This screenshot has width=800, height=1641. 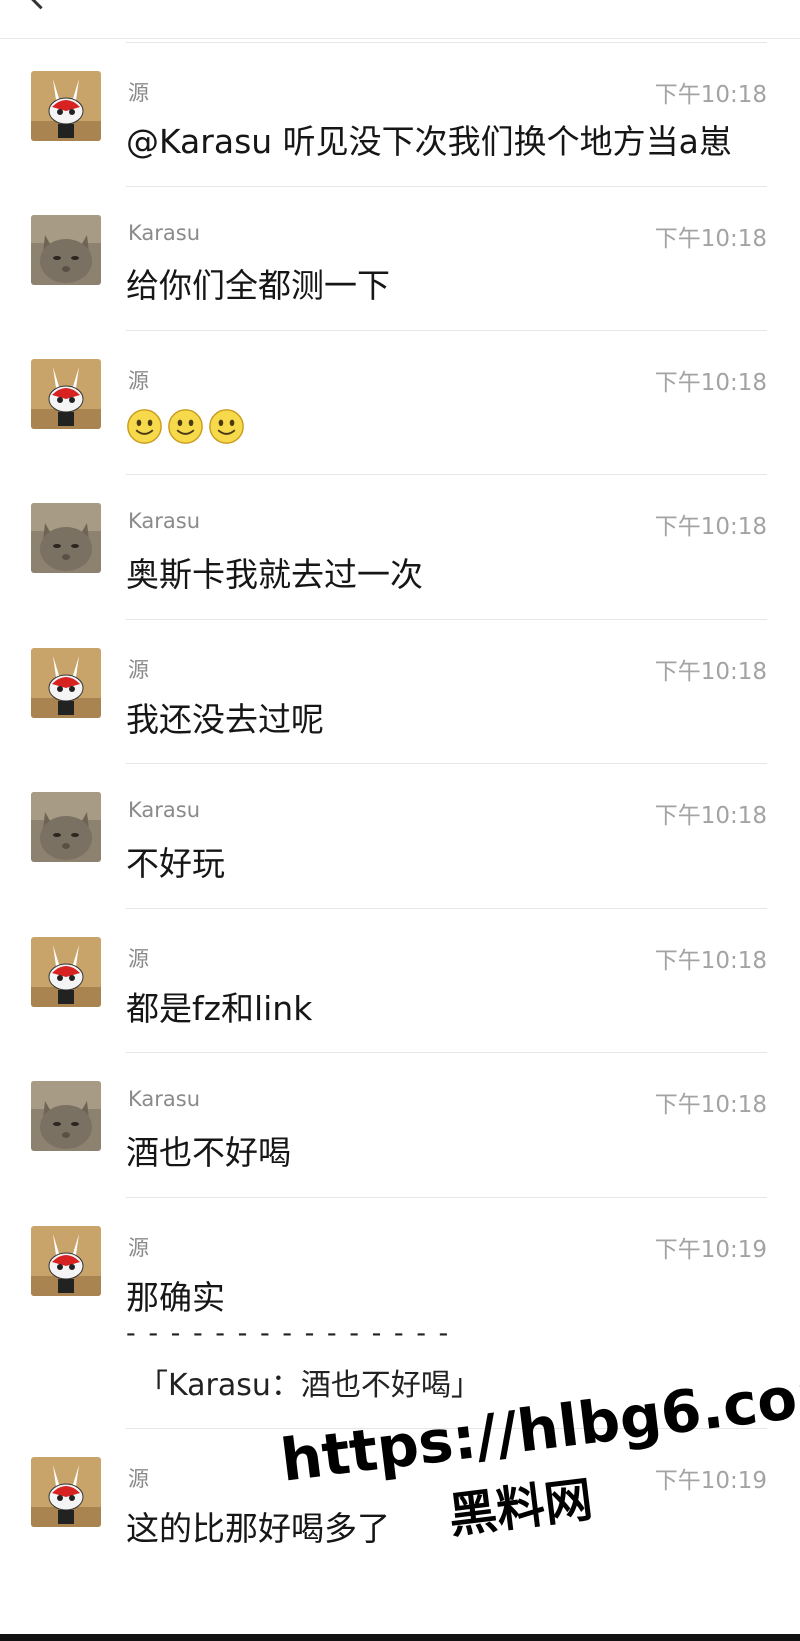 I want to click on watermark-site-name: 黑料网, so click(x=520, y=1508).